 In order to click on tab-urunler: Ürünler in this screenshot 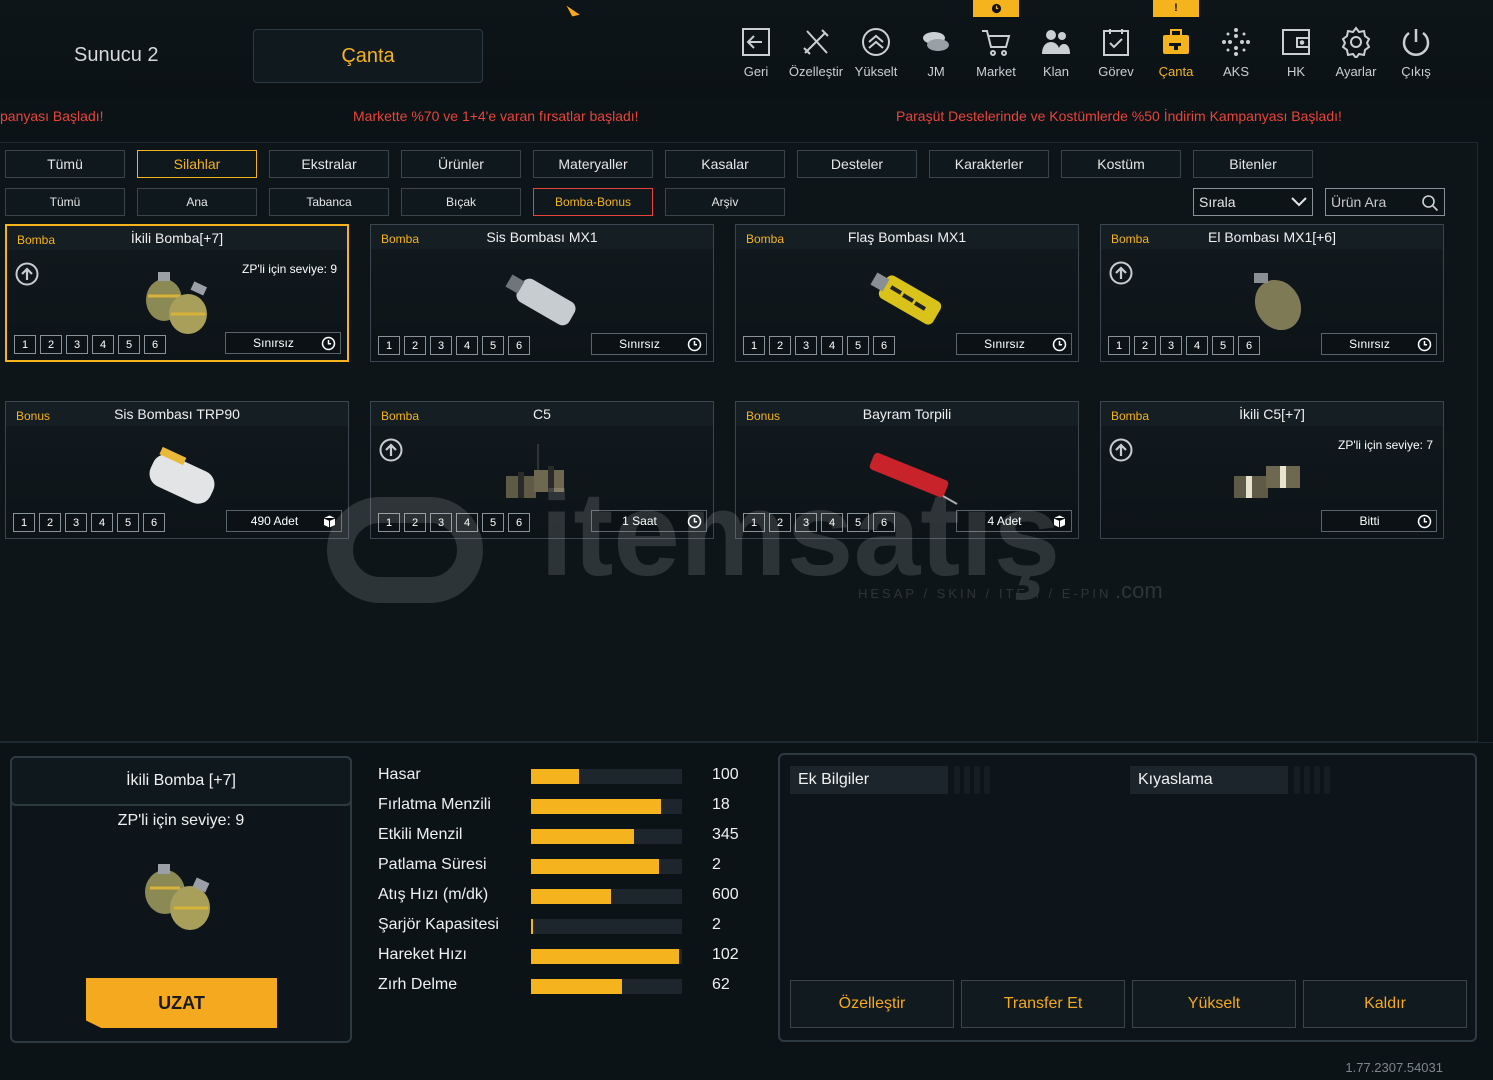, I will do `click(461, 164)`.